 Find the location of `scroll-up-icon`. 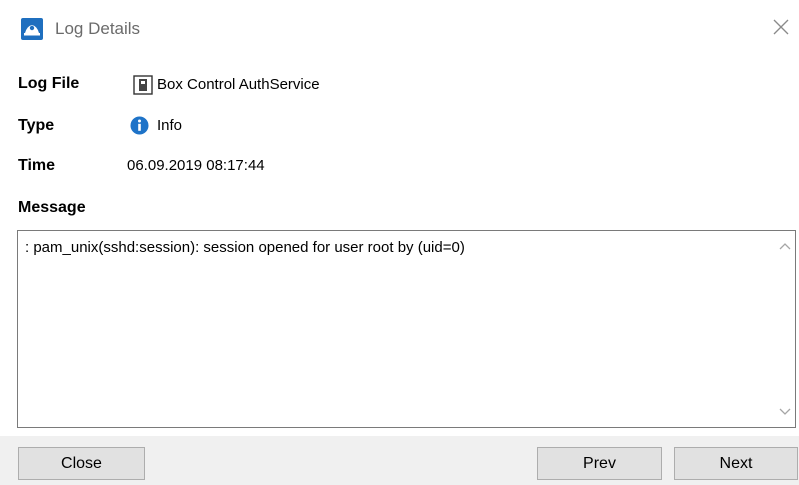

scroll-up-icon is located at coordinates (785, 247).